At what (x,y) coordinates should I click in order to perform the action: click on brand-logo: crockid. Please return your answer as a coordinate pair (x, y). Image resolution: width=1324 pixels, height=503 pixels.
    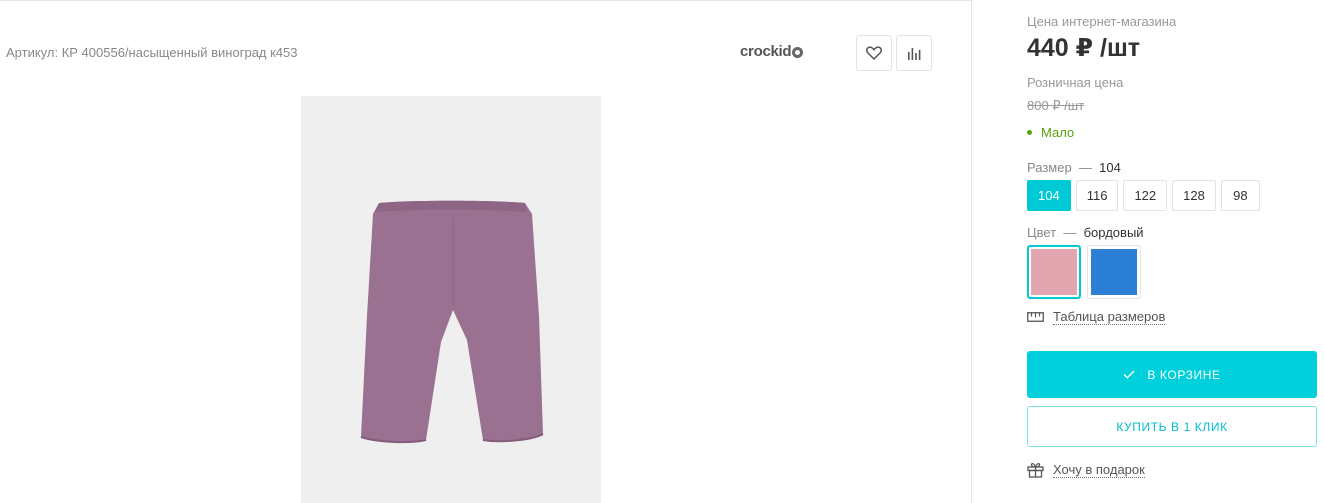
    Looking at the image, I should click on (772, 51).